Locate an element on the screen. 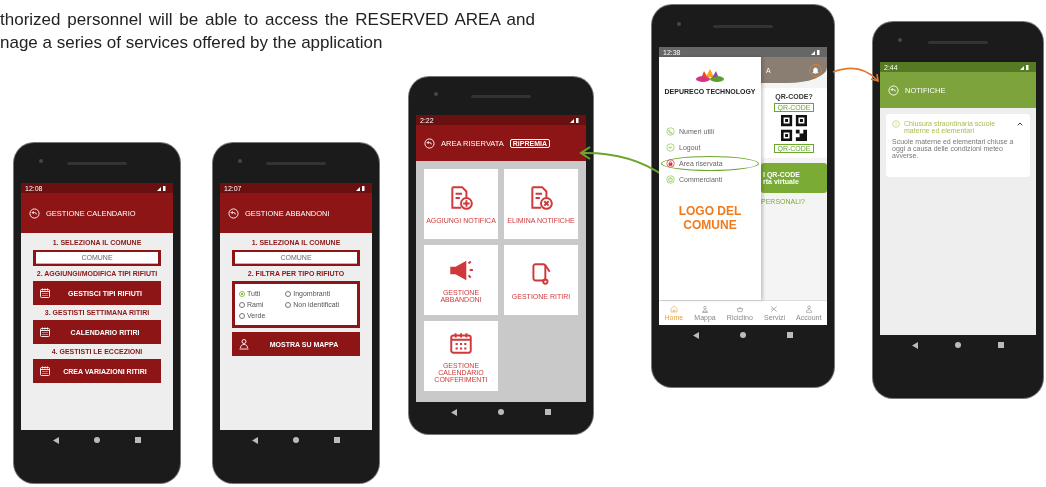 The width and height of the screenshot is (1046, 487). user-icon is located at coordinates (808, 309).